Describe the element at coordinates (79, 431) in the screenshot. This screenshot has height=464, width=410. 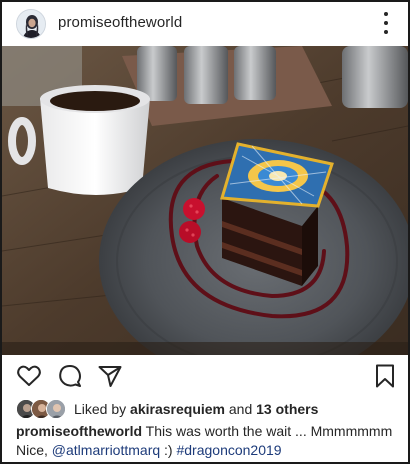
I see `caption-username: promiseoftheworld` at that location.